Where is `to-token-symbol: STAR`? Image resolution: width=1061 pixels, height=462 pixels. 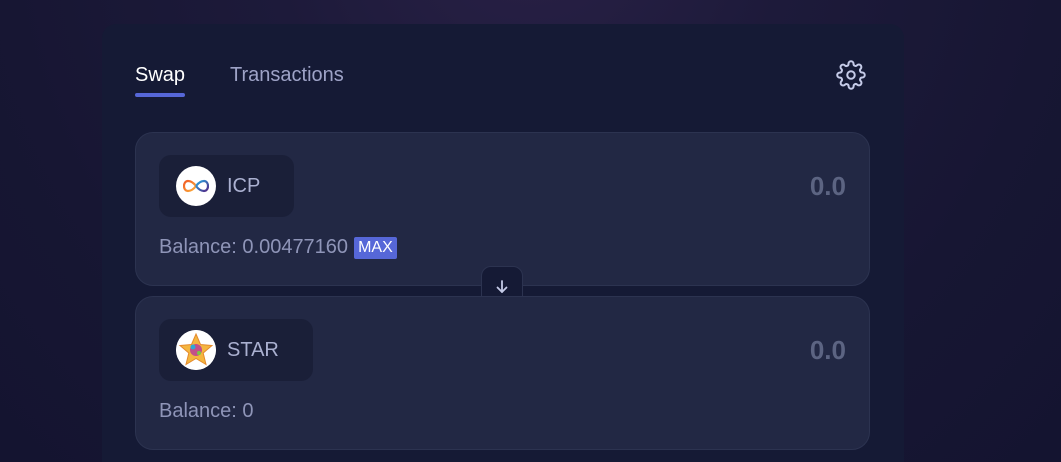
to-token-symbol: STAR is located at coordinates (253, 349).